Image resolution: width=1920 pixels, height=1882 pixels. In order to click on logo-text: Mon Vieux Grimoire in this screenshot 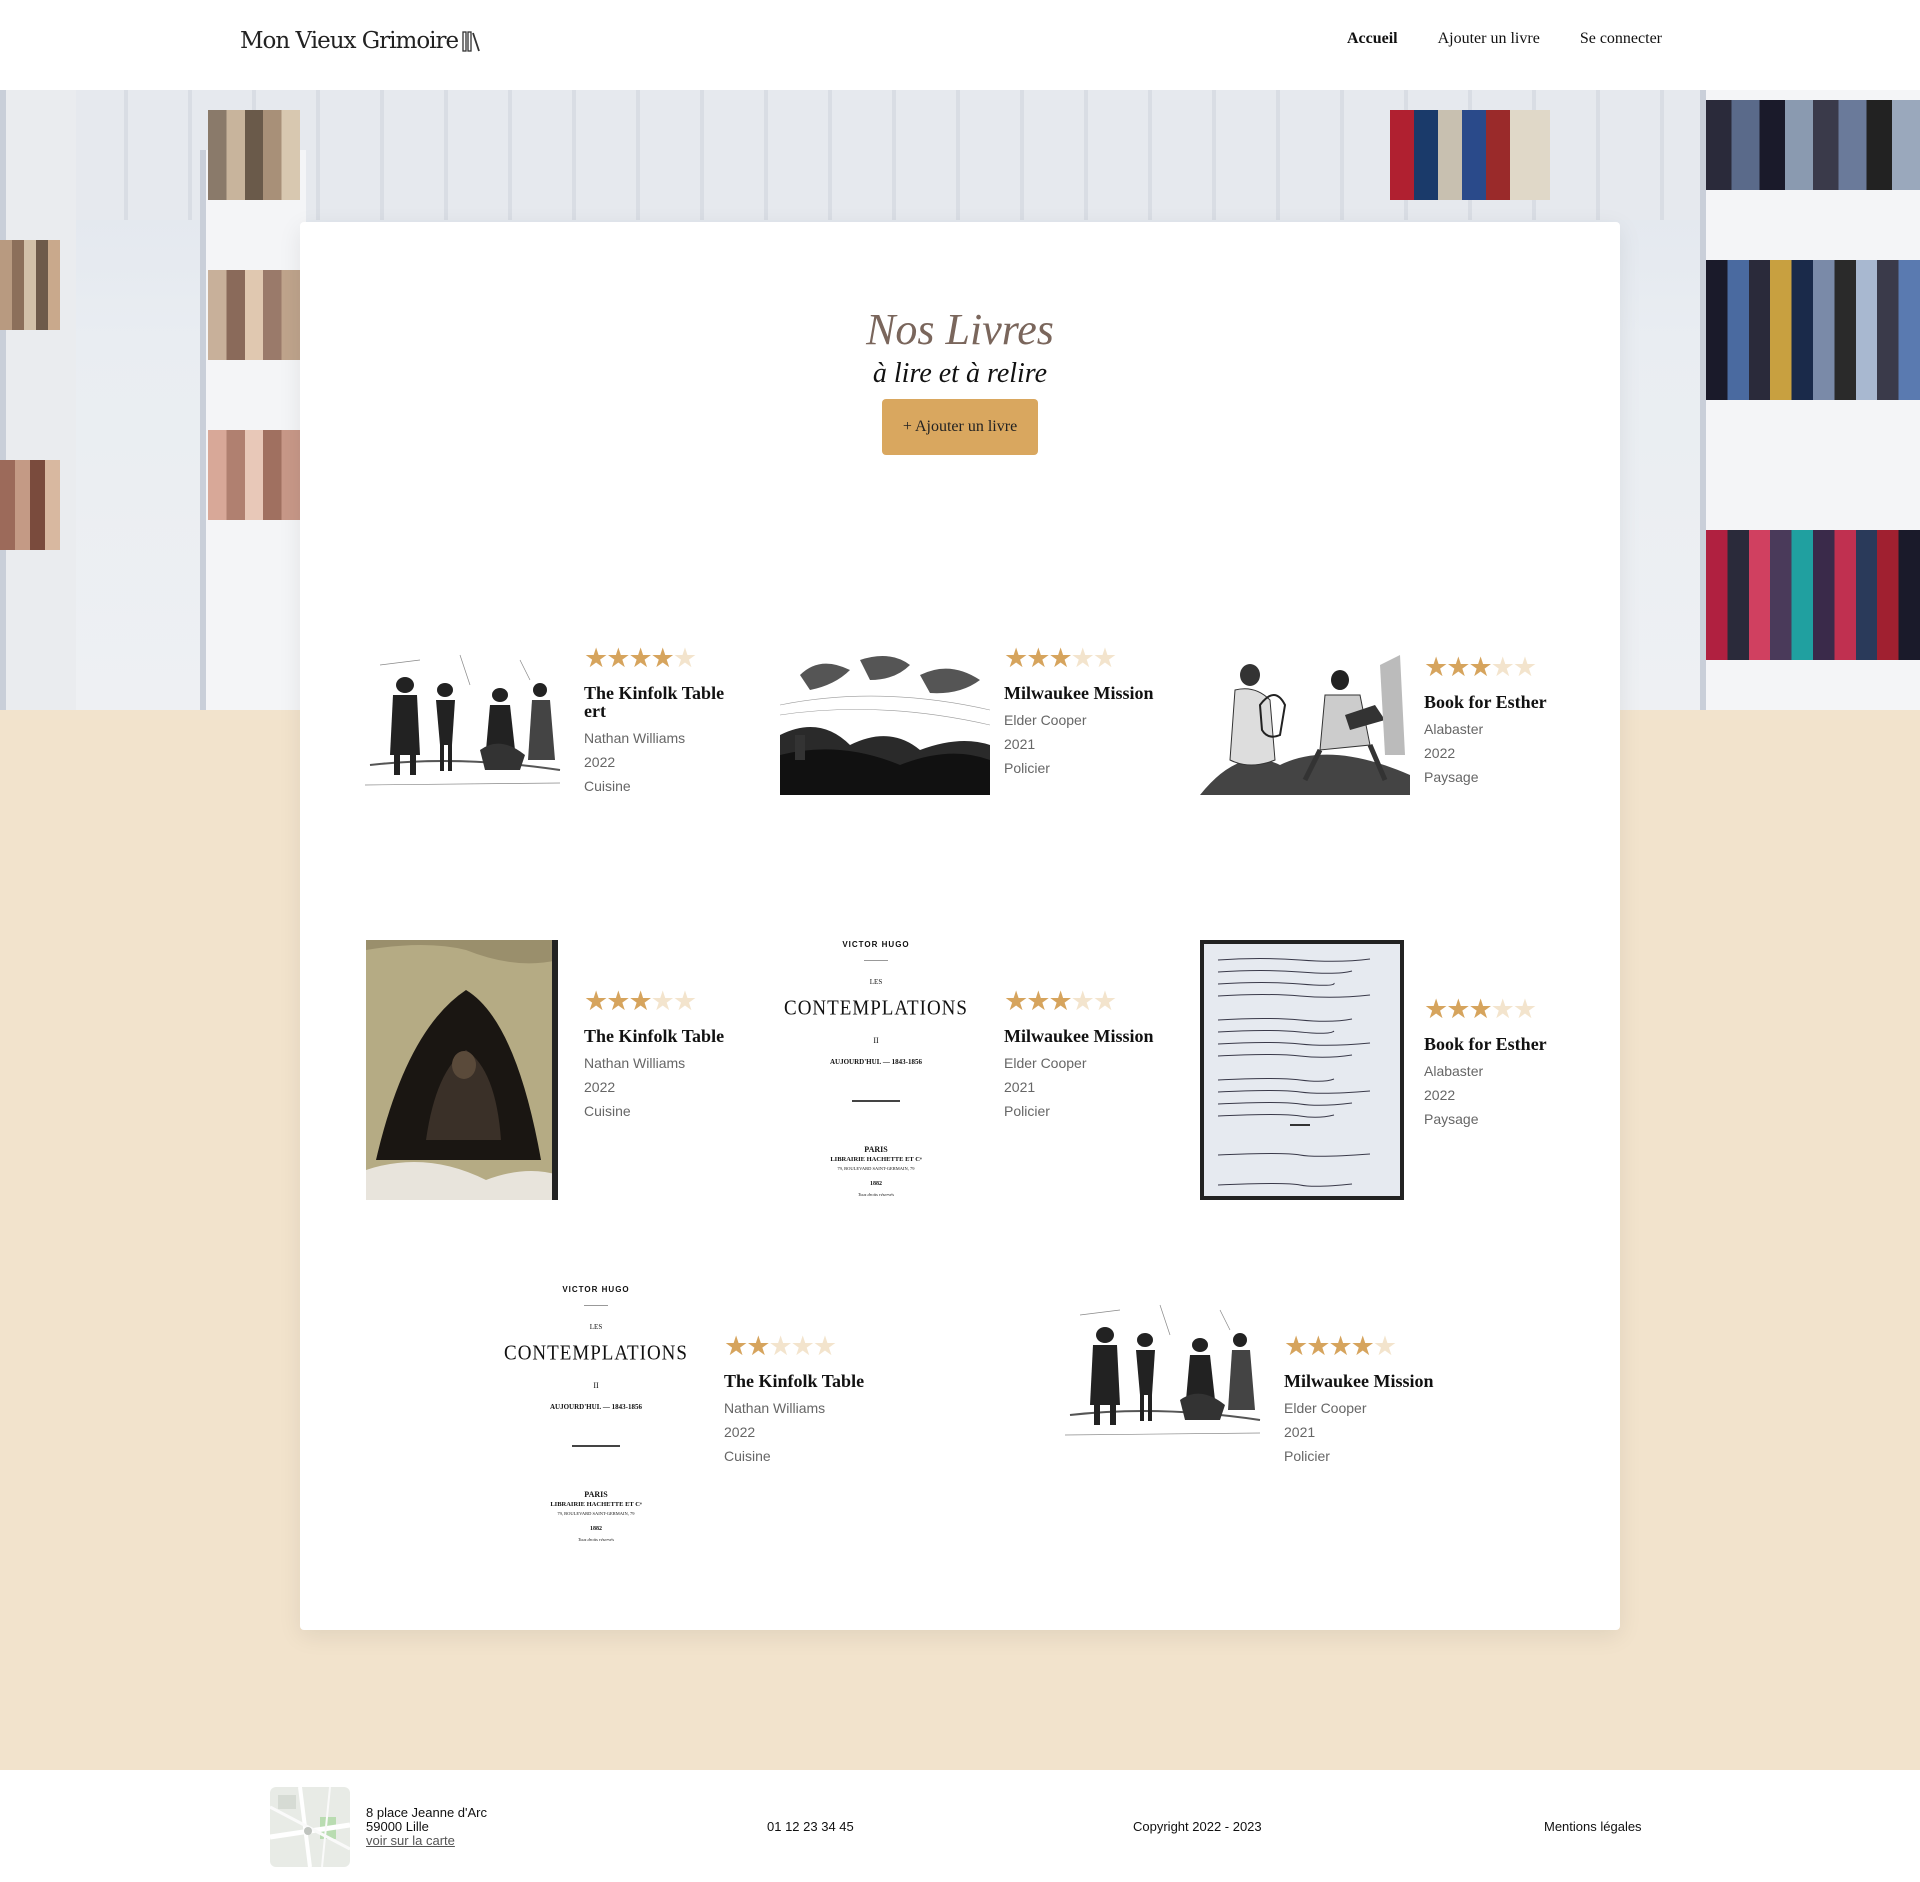, I will do `click(349, 41)`.